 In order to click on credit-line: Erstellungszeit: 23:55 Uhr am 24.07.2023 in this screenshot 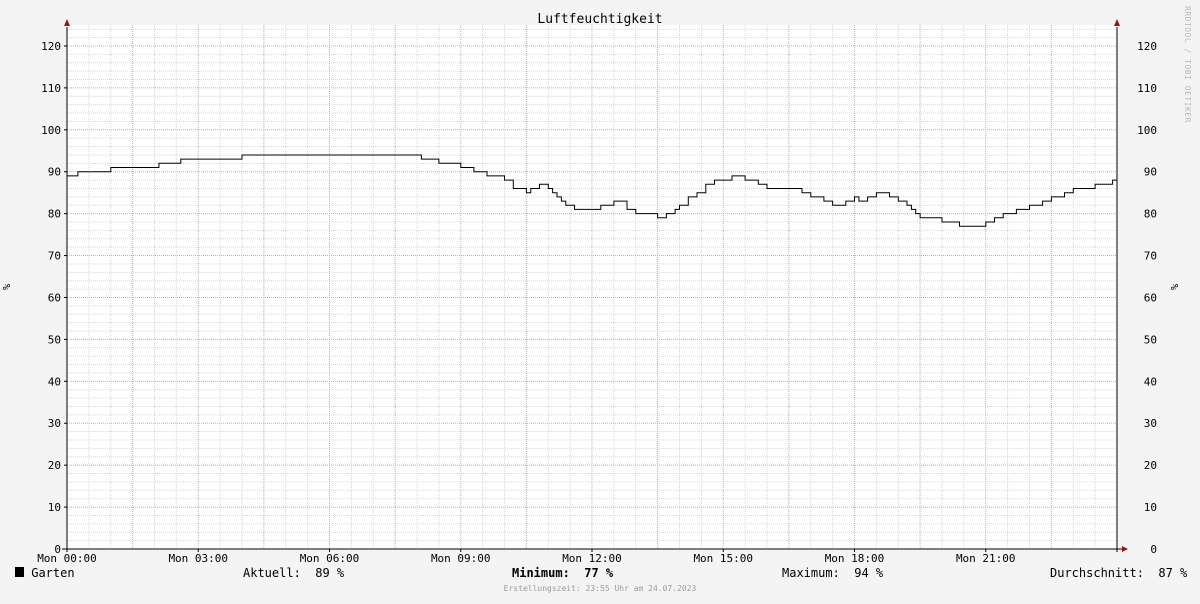, I will do `click(600, 588)`.